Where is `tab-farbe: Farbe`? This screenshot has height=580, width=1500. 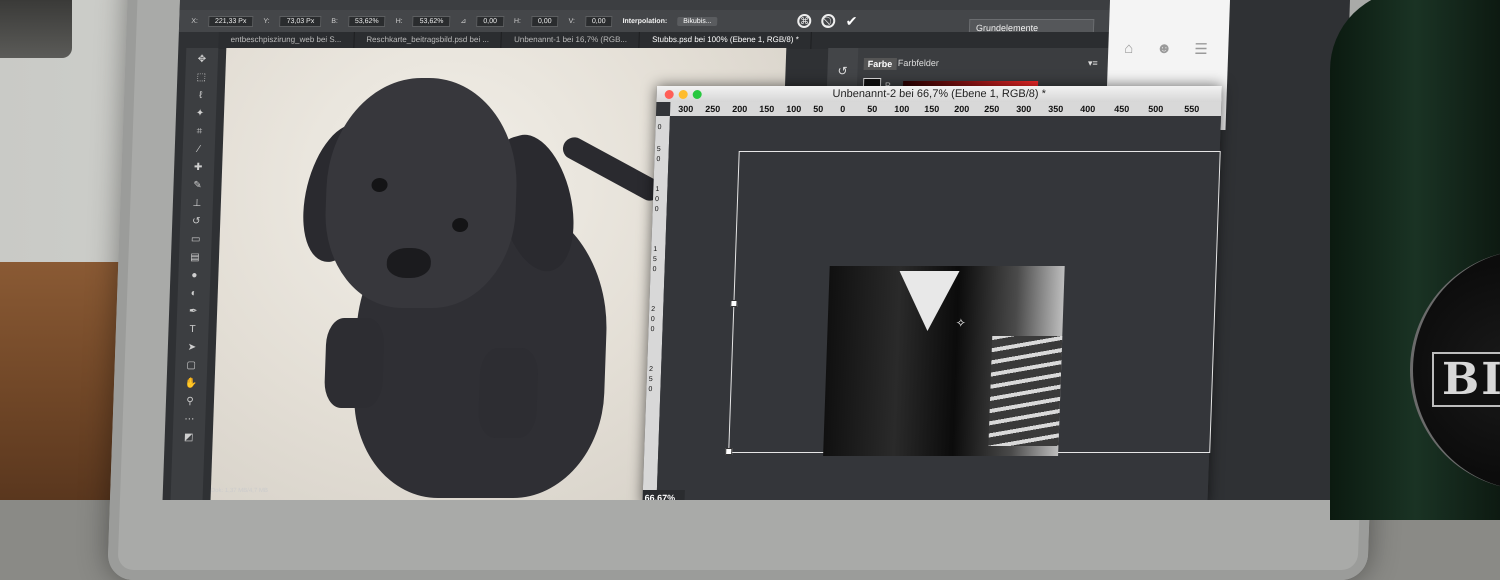 tab-farbe: Farbe is located at coordinates (880, 64).